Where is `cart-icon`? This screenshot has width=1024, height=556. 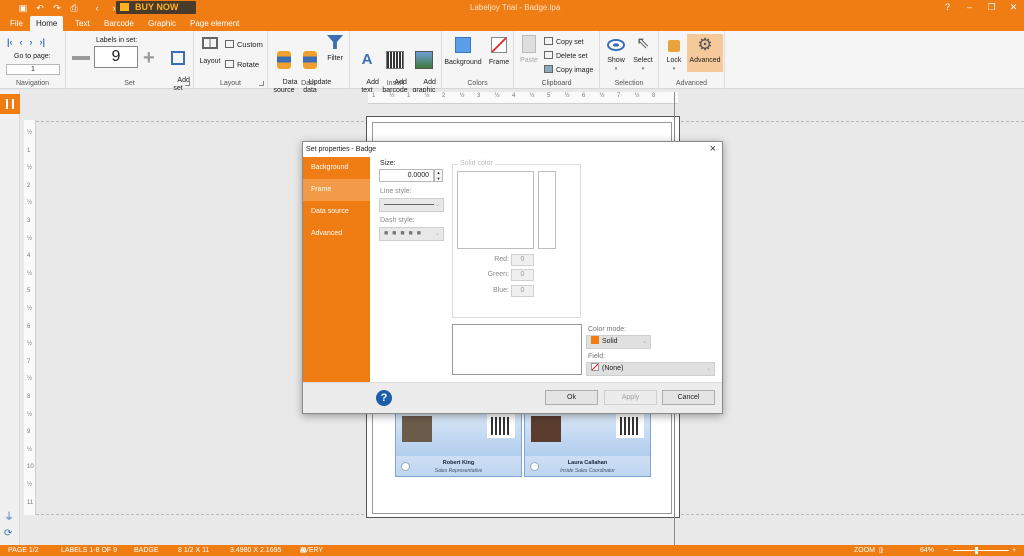
cart-icon is located at coordinates (124, 7).